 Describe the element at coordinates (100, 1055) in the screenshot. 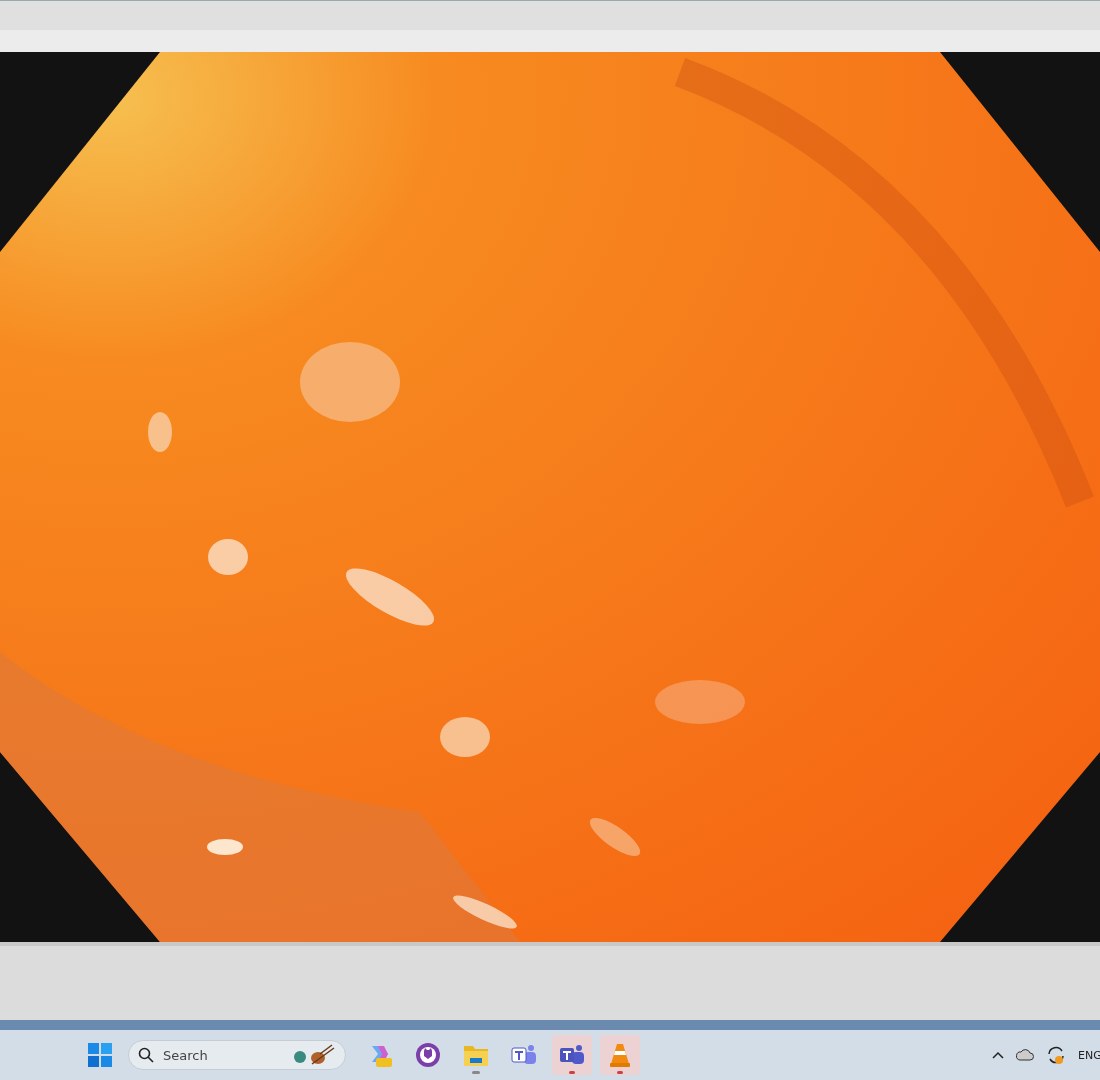

I see `windows-logo-icon` at that location.